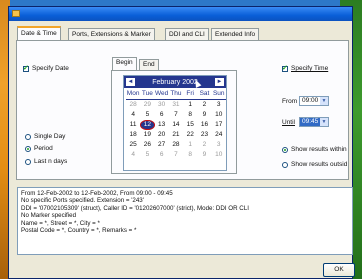  Describe the element at coordinates (39, 33) in the screenshot. I see `tab-date-time: Date & Time` at that location.